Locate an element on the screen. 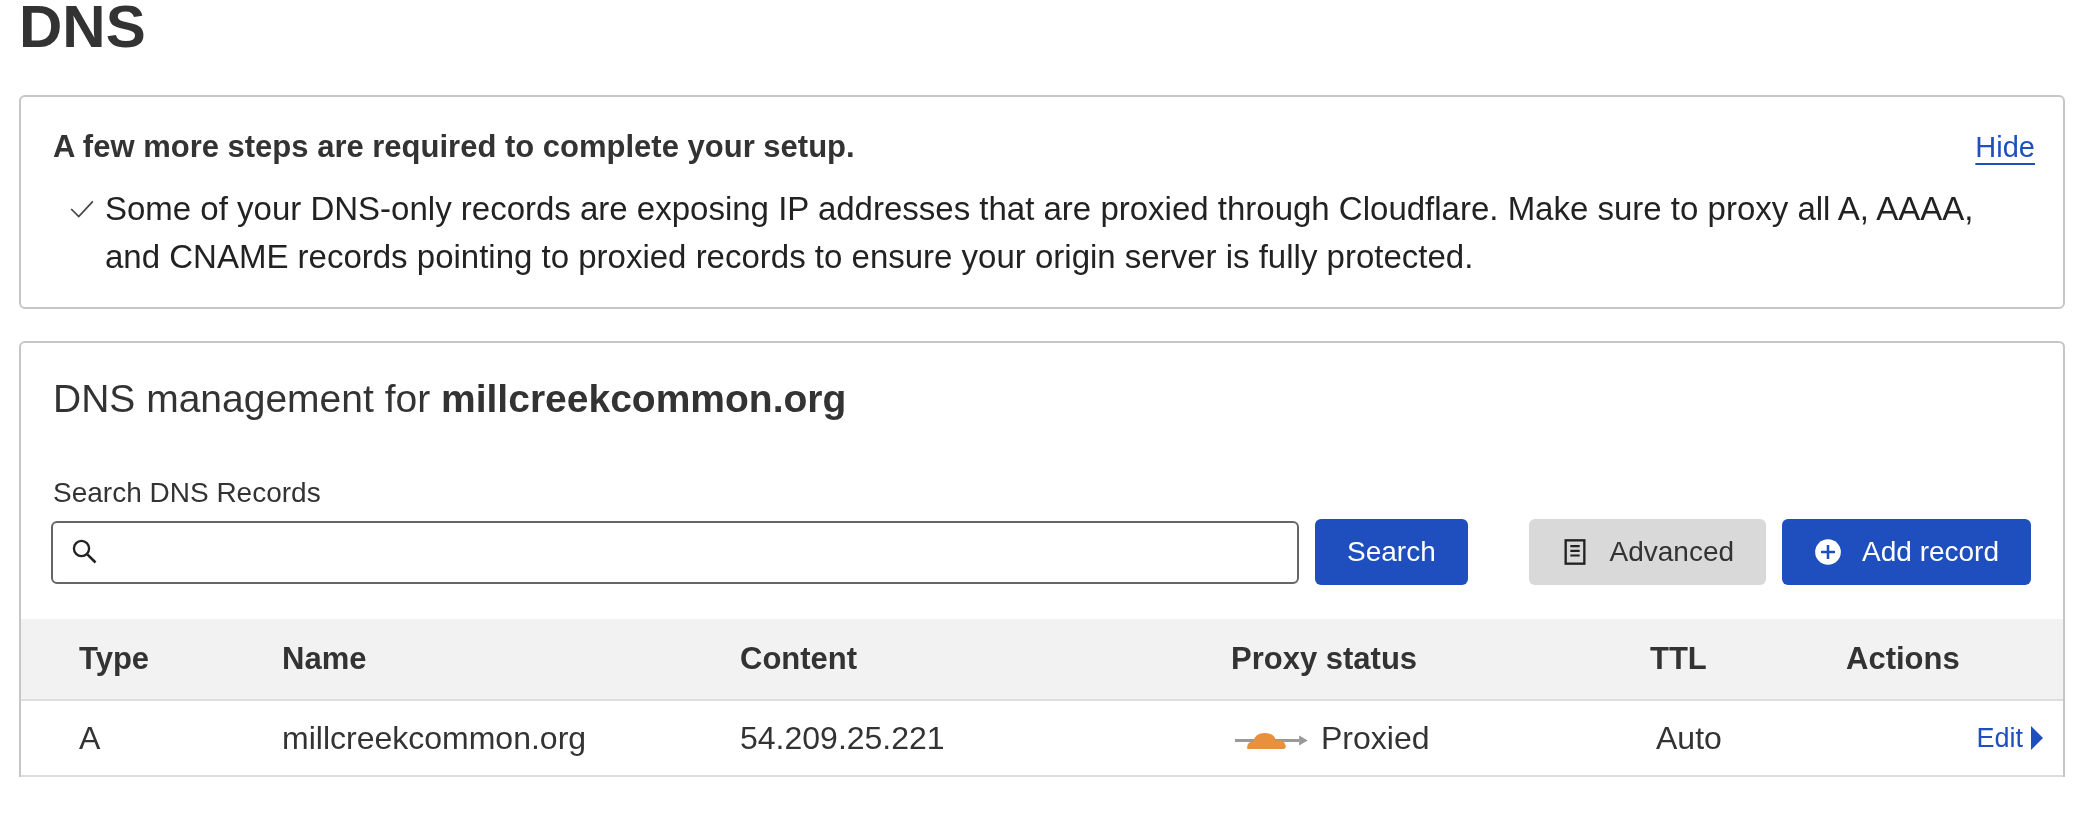 The width and height of the screenshot is (2082, 818). advanced-button: Advanced is located at coordinates (1648, 552).